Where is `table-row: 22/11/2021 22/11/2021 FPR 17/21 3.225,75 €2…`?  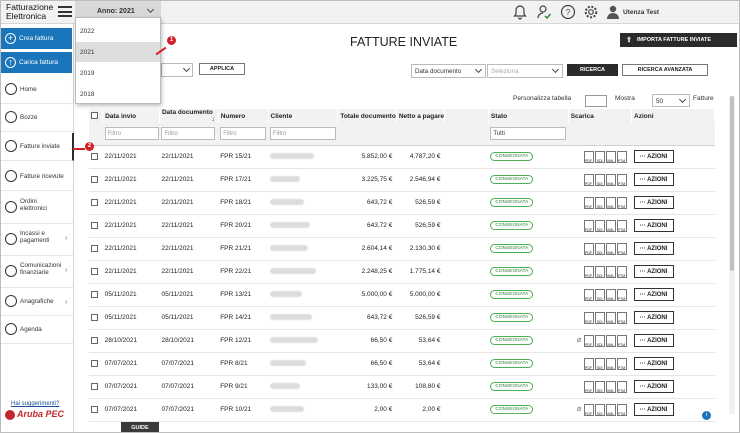 table-row: 22/11/2021 22/11/2021 FPR 17/21 3.225,75 €2… is located at coordinates (402, 180).